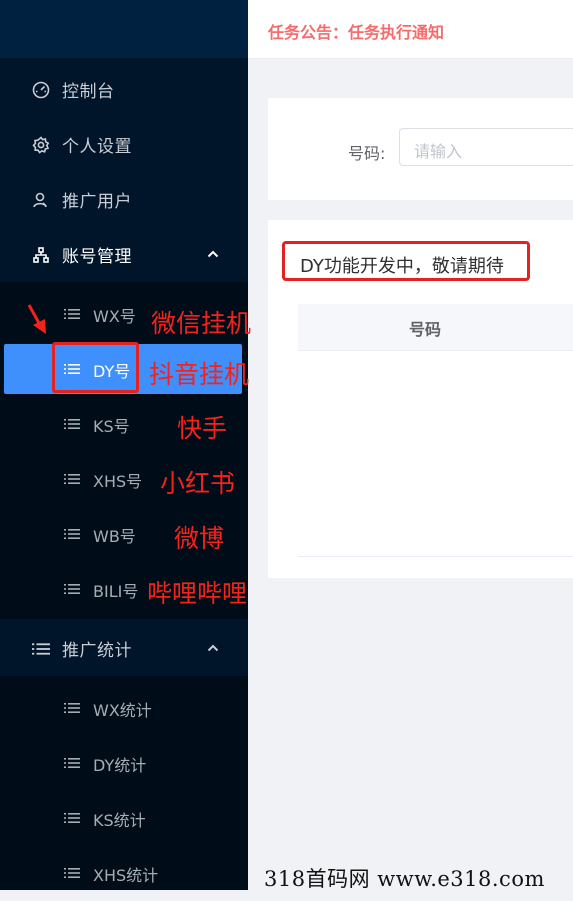 The width and height of the screenshot is (573, 901). I want to click on sidebar-item-account-management: 账号管理, so click(124, 254).